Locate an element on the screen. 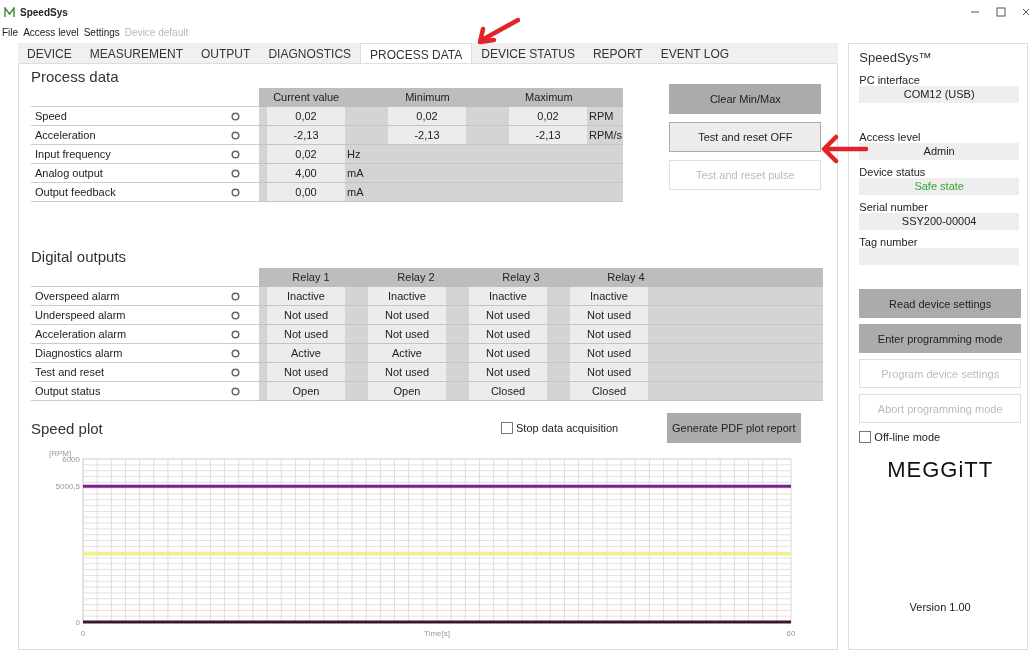  field-value: Admin is located at coordinates (939, 151).